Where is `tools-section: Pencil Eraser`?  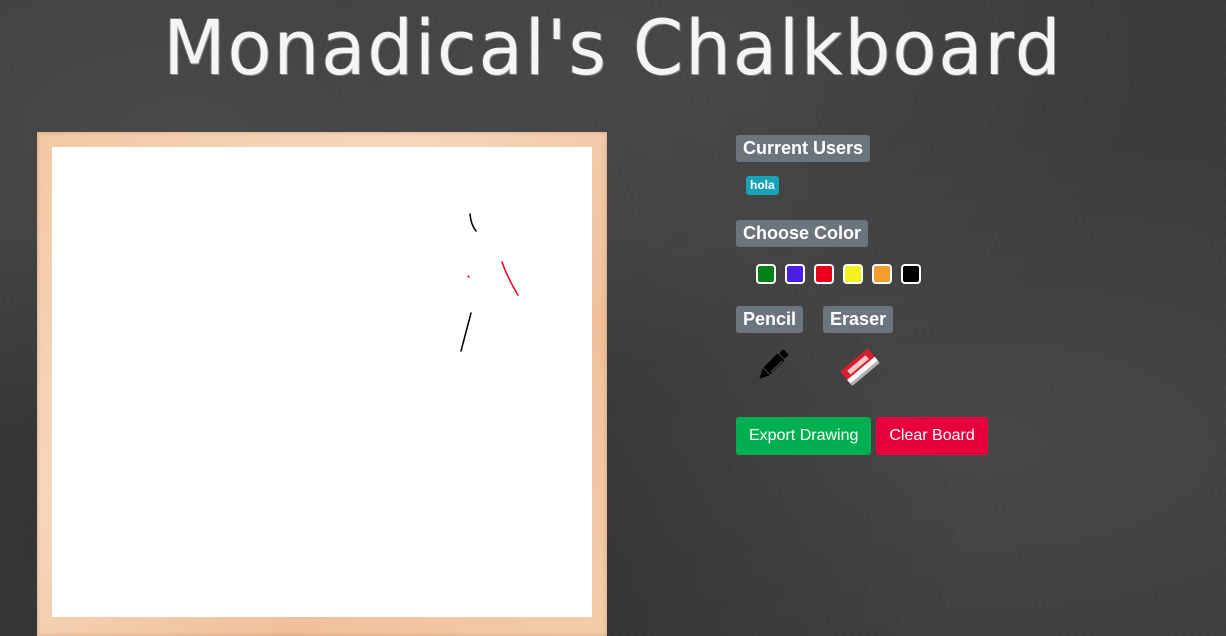 tools-section: Pencil Eraser is located at coordinates (956, 347).